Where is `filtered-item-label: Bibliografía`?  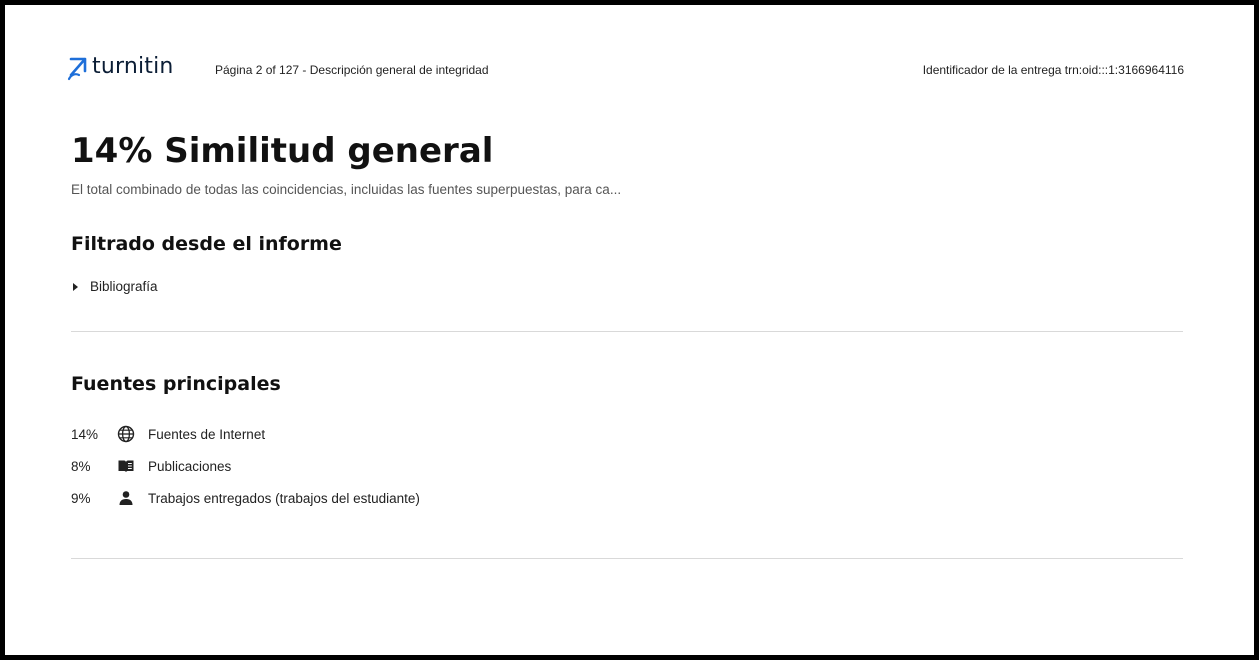
filtered-item-label: Bibliografía is located at coordinates (124, 286).